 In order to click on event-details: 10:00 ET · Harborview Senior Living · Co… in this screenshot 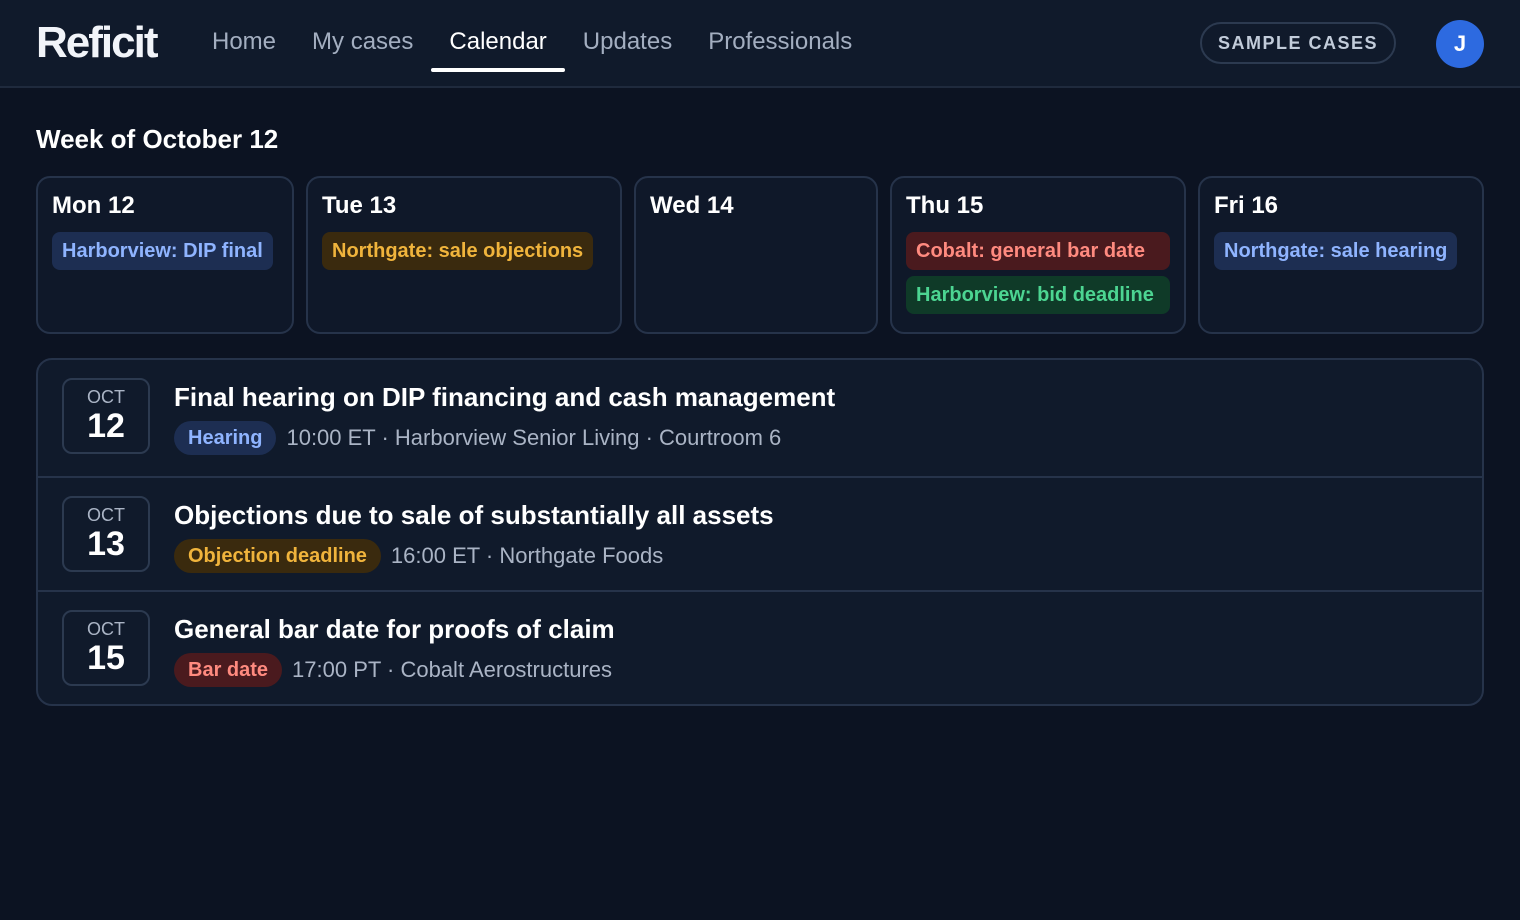, I will do `click(534, 437)`.